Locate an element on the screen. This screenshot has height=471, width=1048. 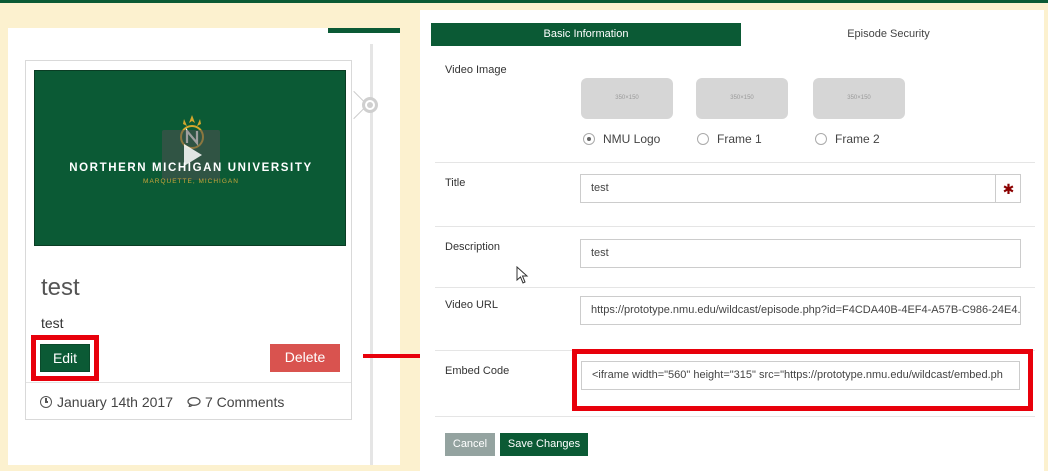
mouse-cursor-icon is located at coordinates (522, 275).